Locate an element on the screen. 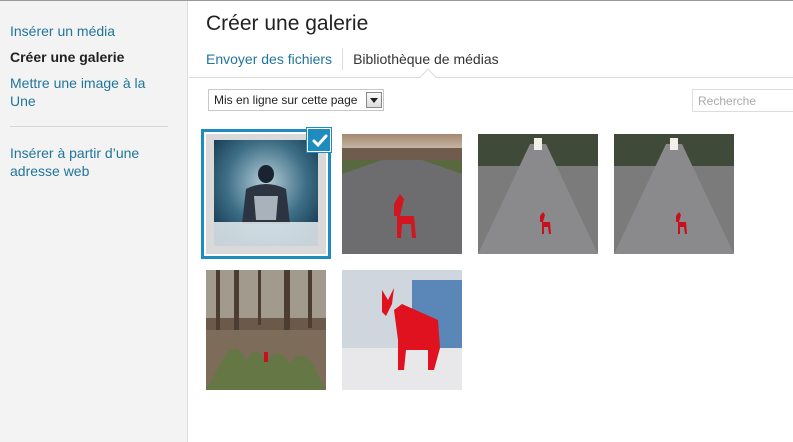  attachment-filter-select: Mis en ligne sur cette page is located at coordinates (296, 100).